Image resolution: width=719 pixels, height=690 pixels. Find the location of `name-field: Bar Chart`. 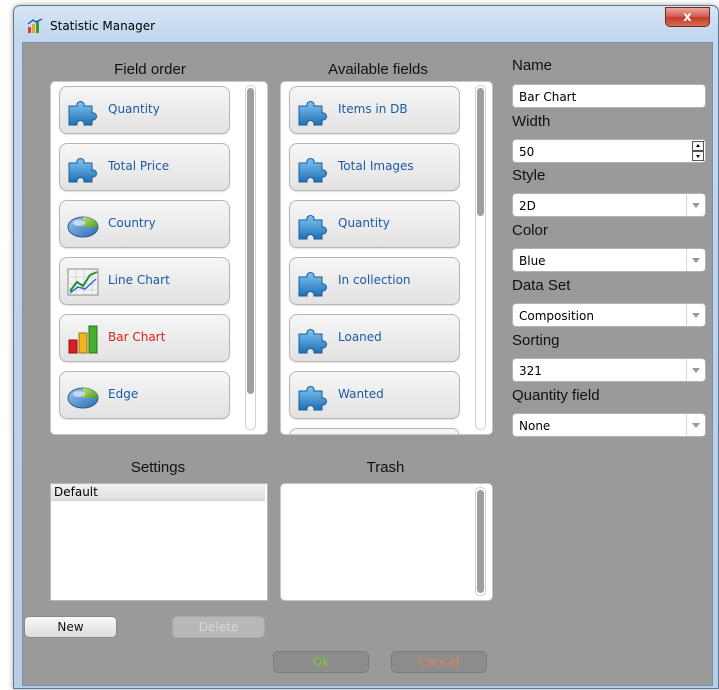

name-field: Bar Chart is located at coordinates (609, 96).